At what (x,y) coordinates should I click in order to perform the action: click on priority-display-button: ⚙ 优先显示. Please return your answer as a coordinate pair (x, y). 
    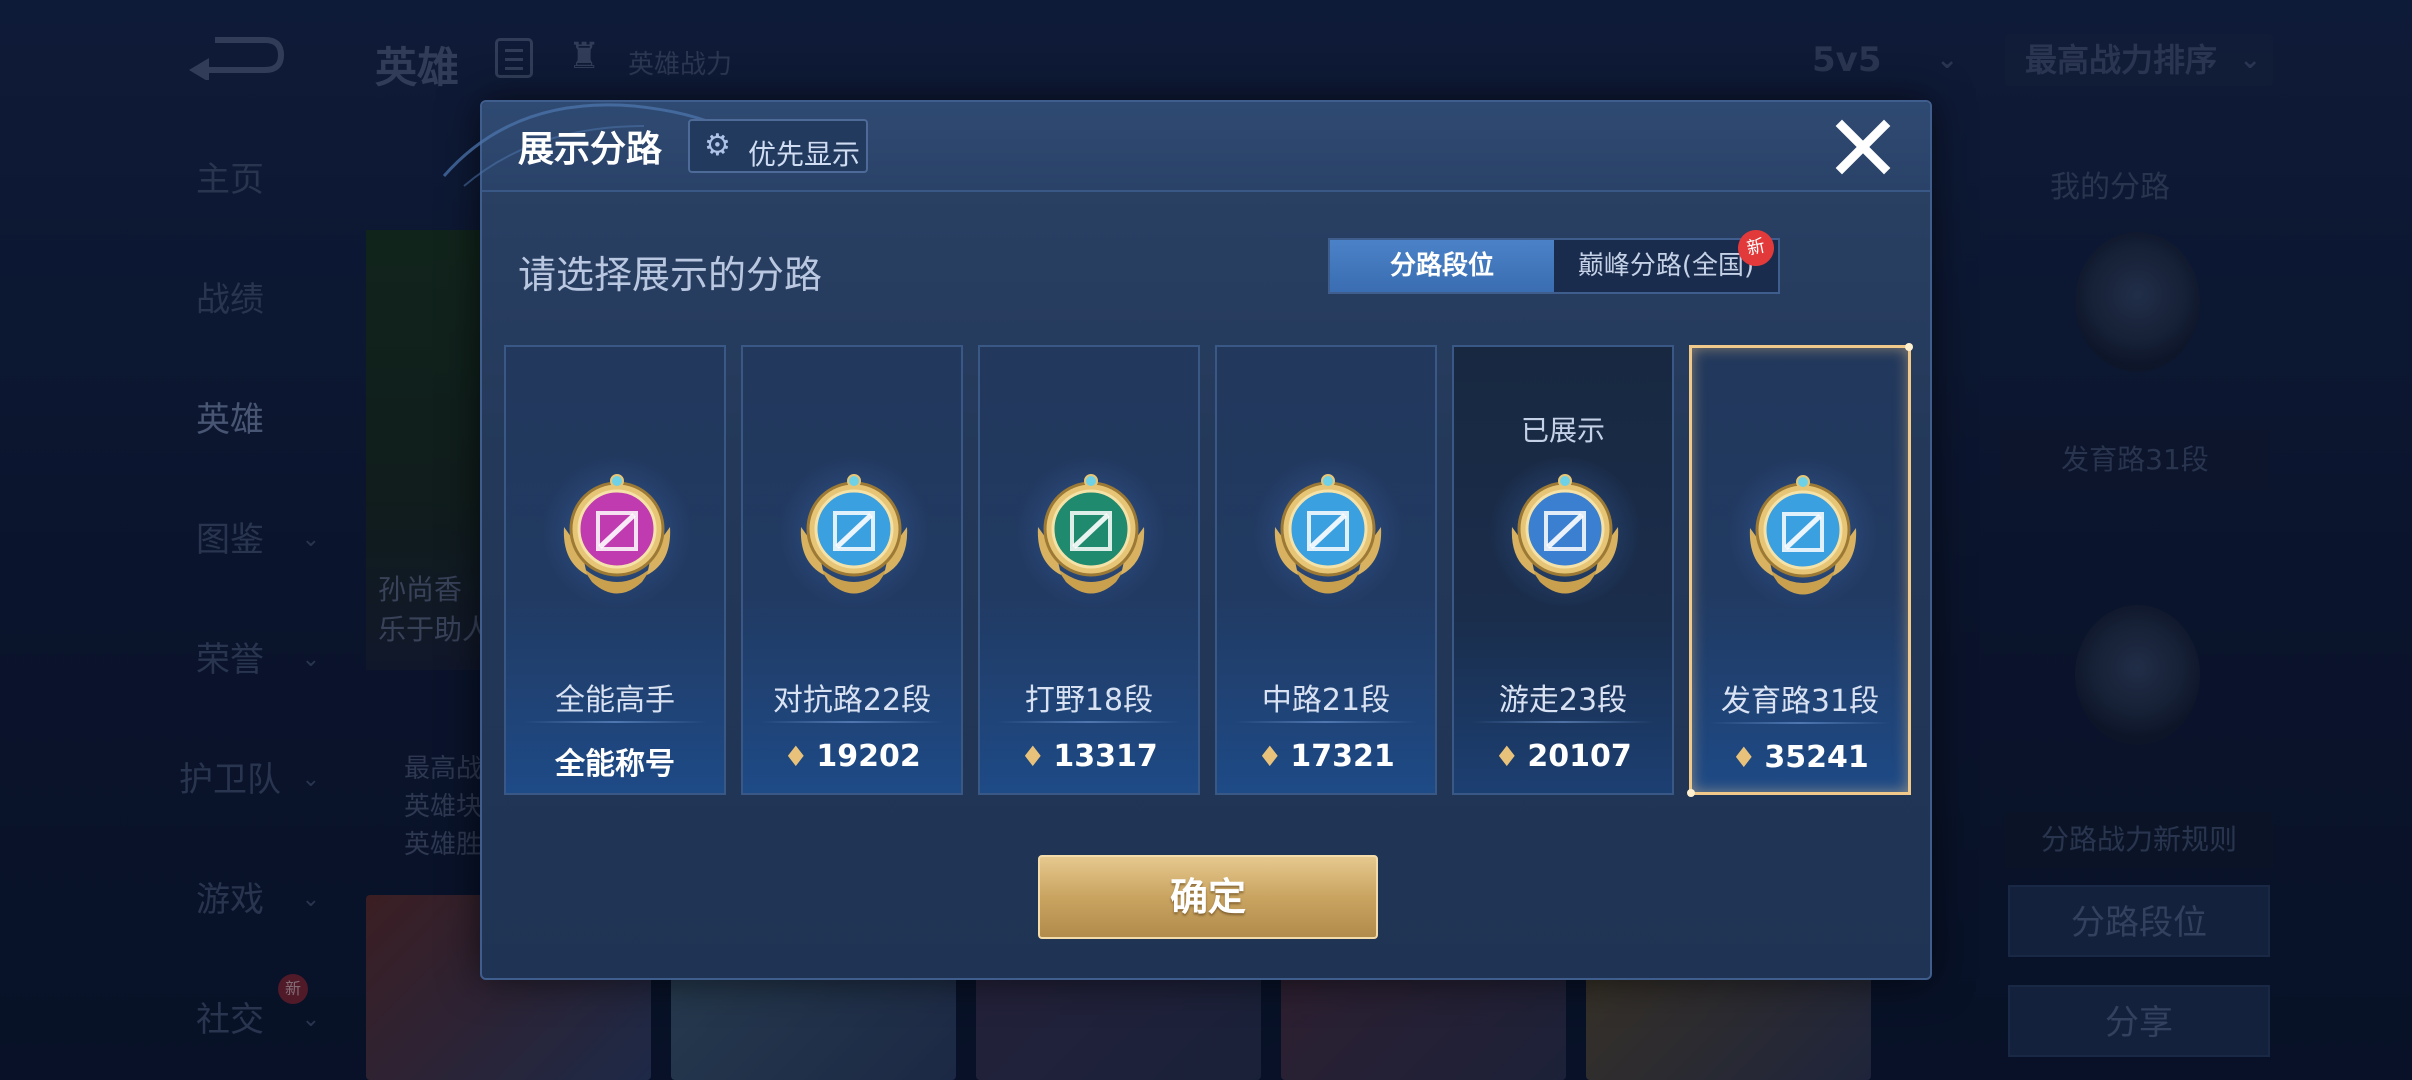
    Looking at the image, I should click on (778, 146).